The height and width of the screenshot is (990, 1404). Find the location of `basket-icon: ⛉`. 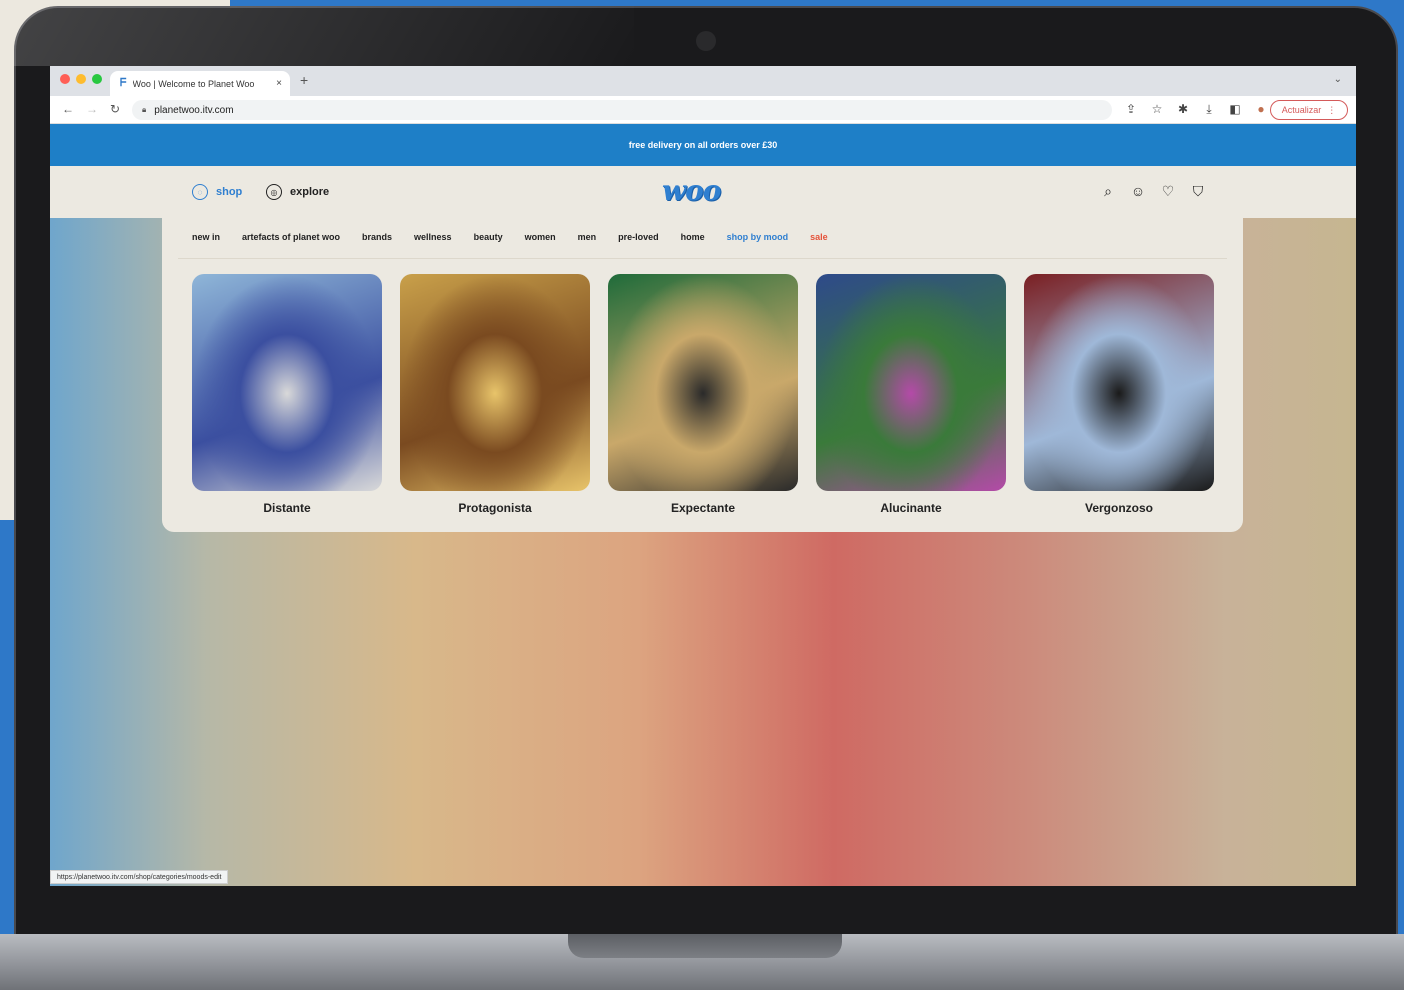

basket-icon: ⛉ is located at coordinates (1198, 191).